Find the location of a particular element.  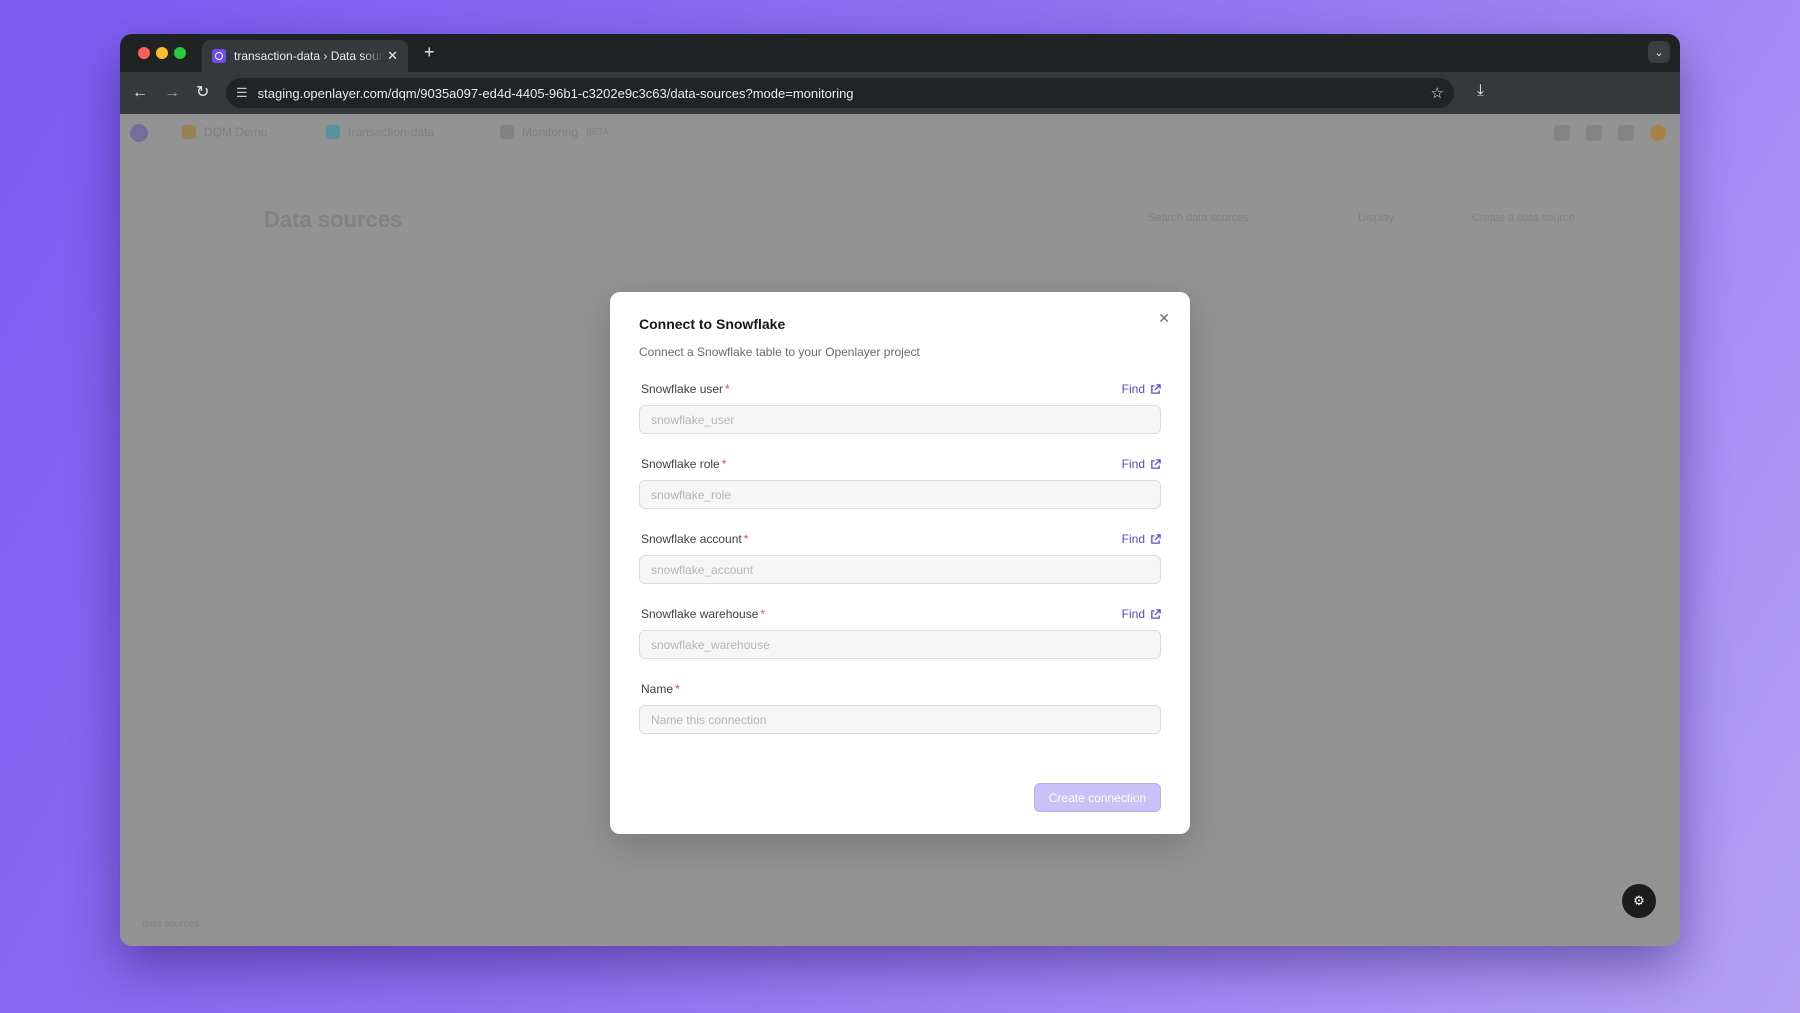

list-settings-icon: ⚙ is located at coordinates (1639, 900).